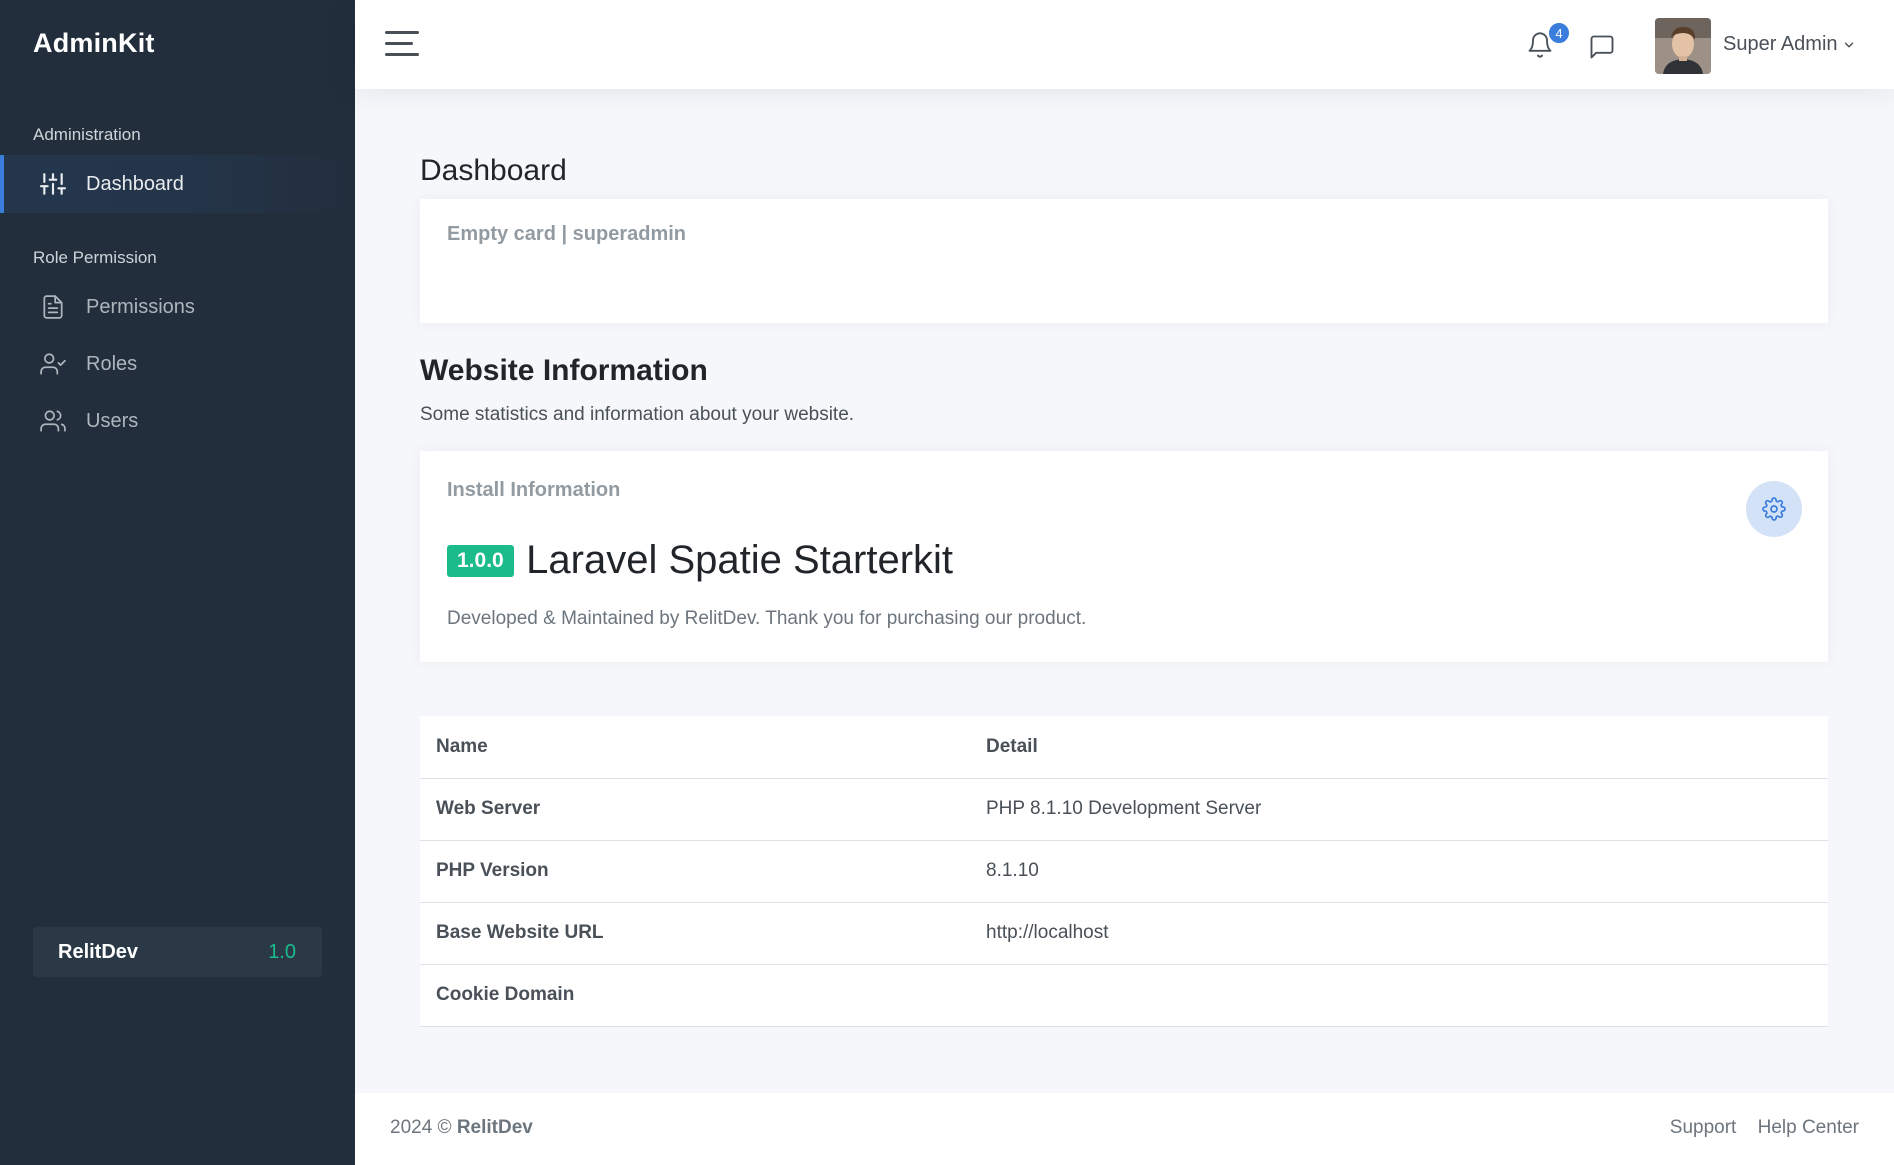  Describe the element at coordinates (1756, 1128) in the screenshot. I see `footer-links: Support Help Center` at that location.